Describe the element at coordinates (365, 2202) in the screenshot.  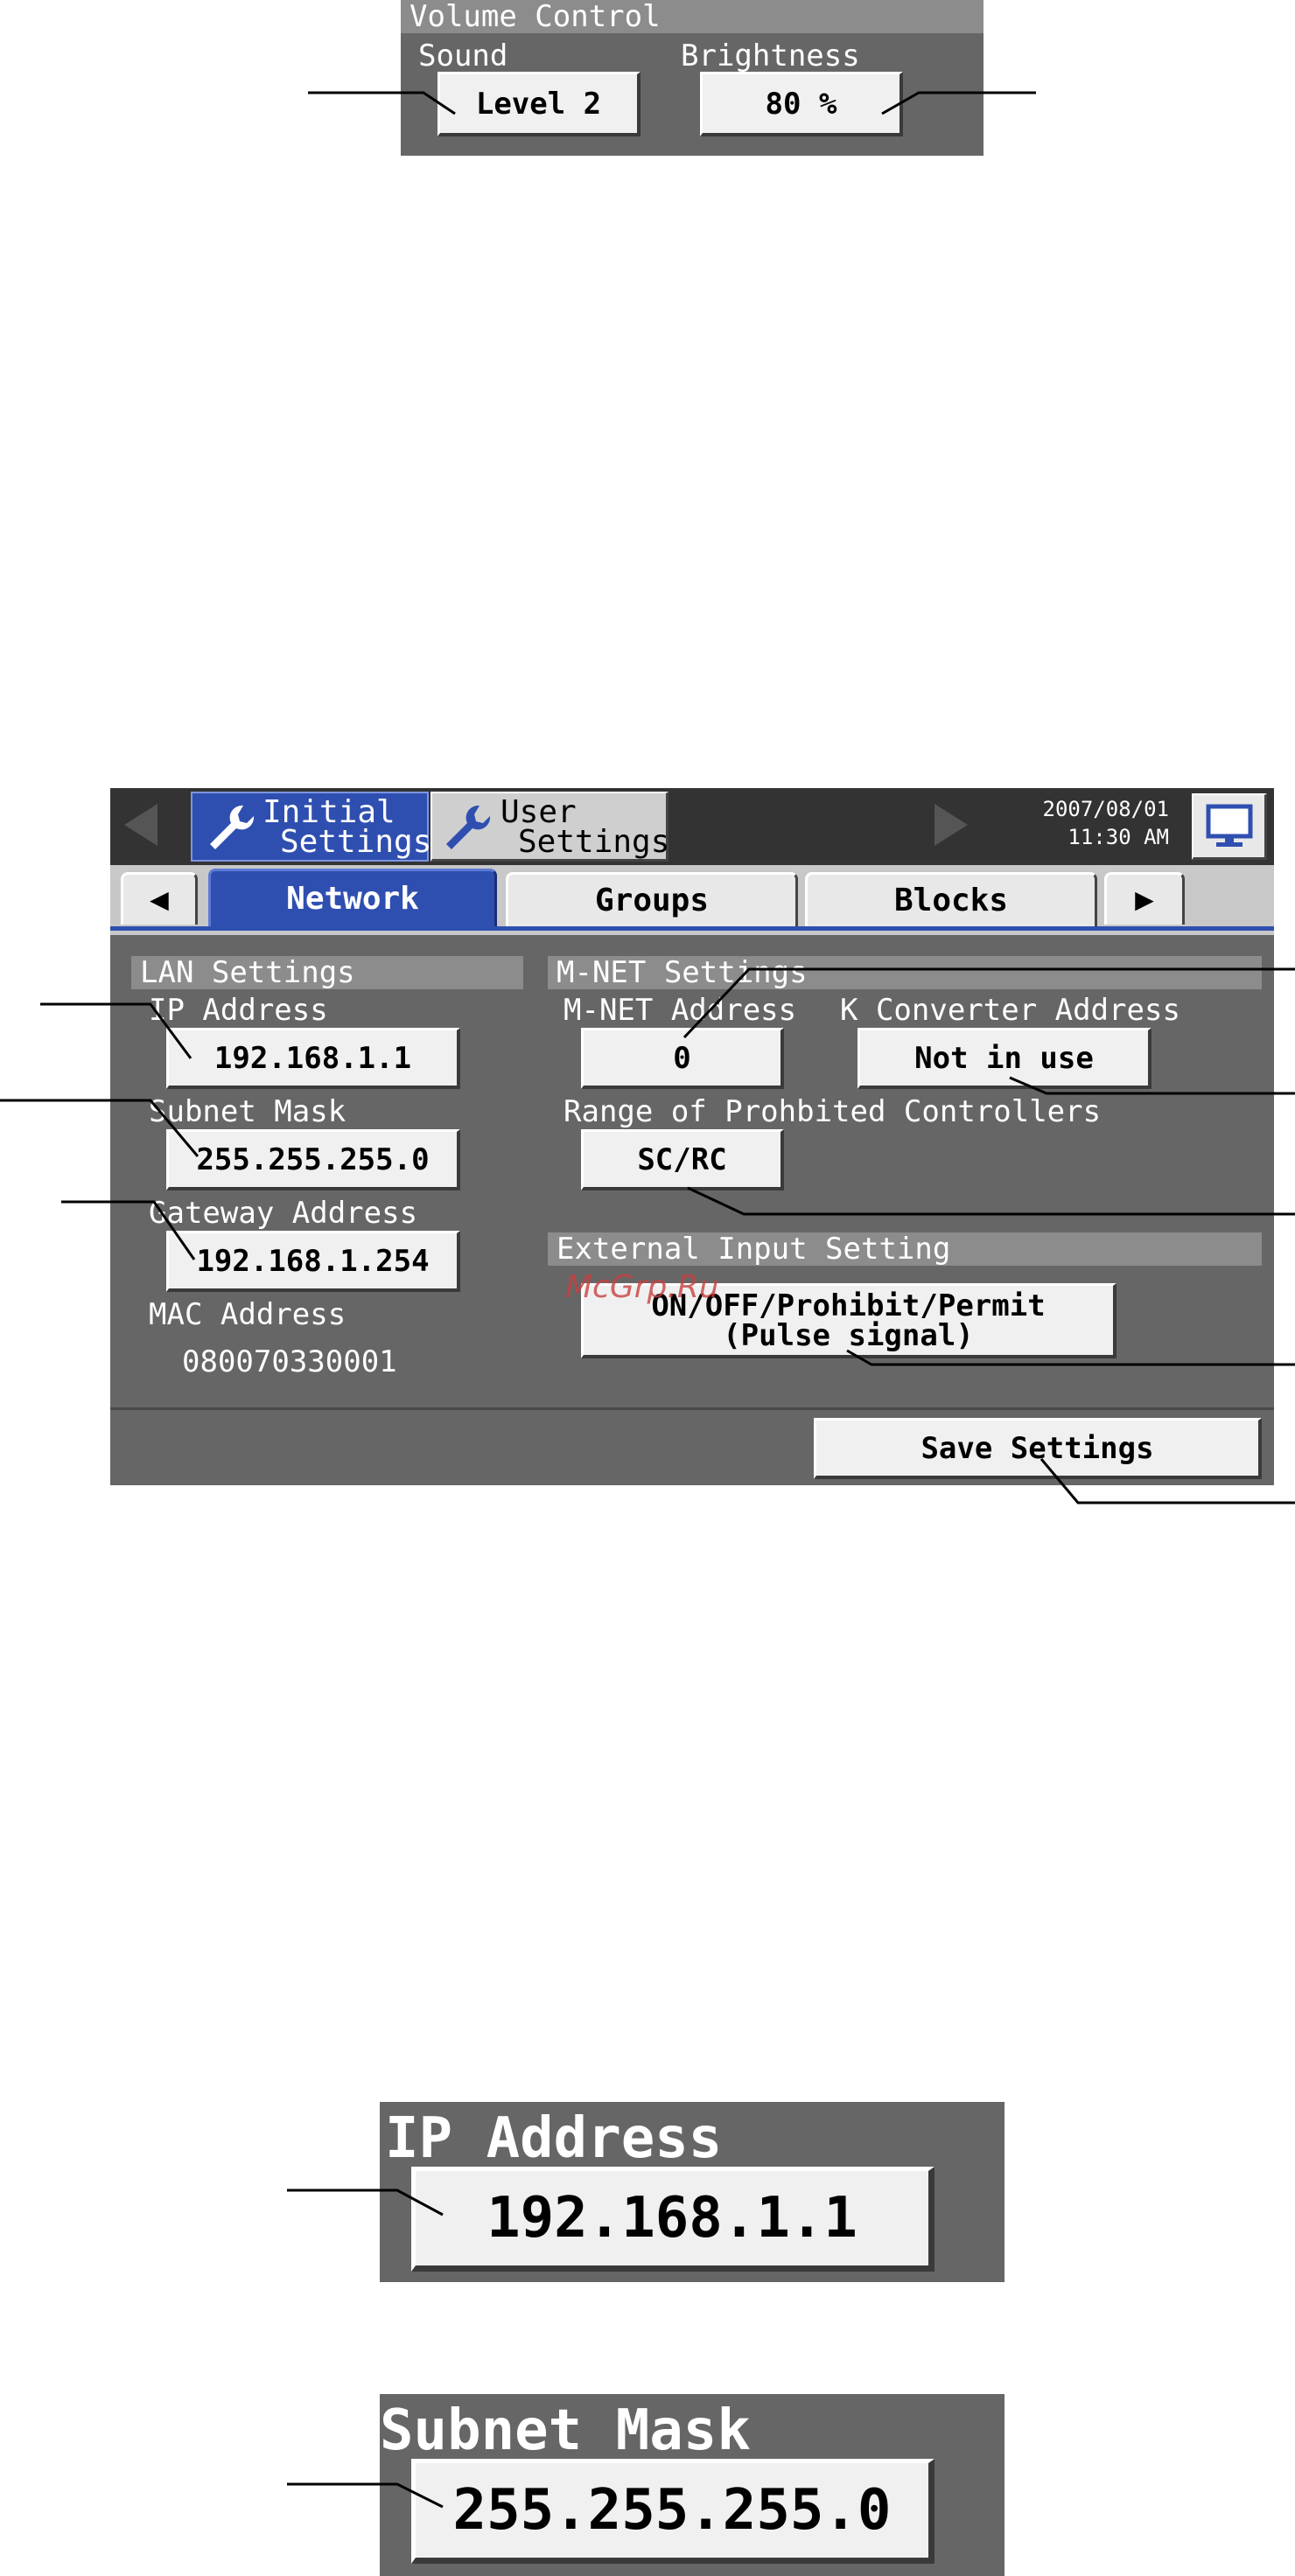
I see `callout-zoom-ip` at that location.